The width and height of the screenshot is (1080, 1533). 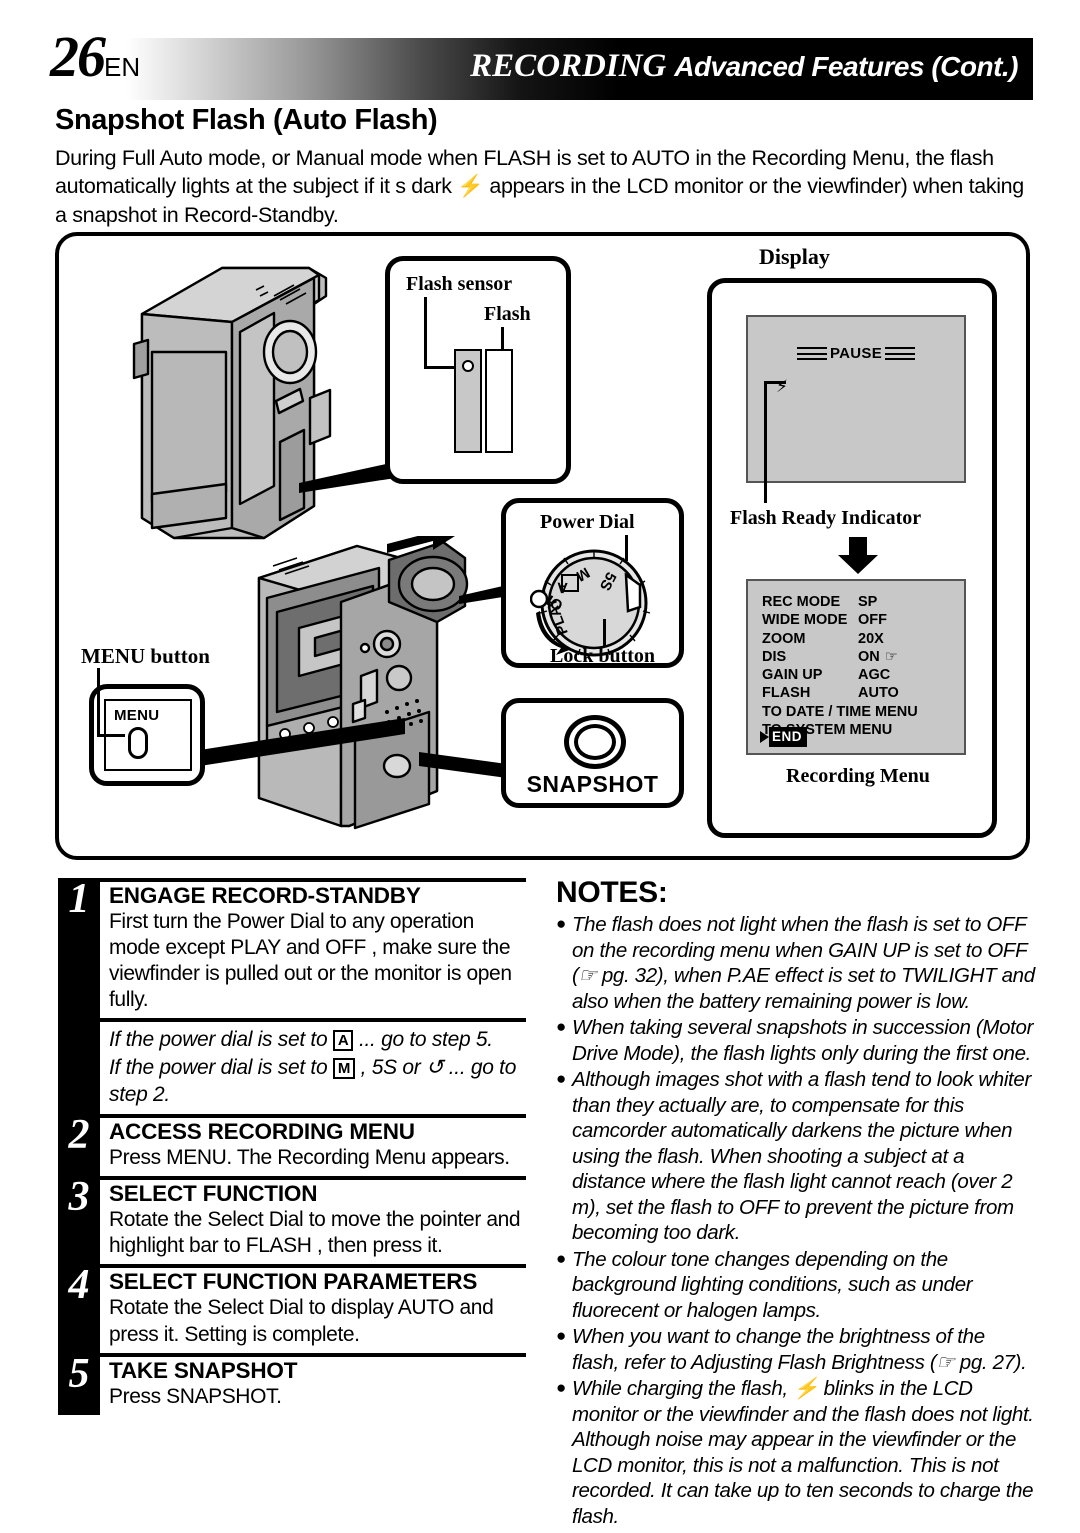 What do you see at coordinates (801, 602) in the screenshot?
I see `menu-key: REC MODE` at bounding box center [801, 602].